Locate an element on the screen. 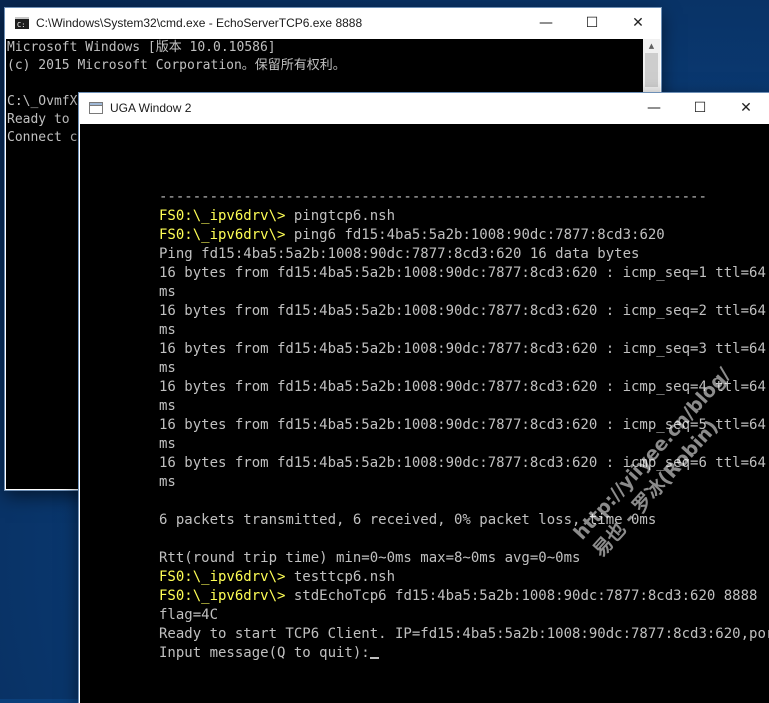 Image resolution: width=769 pixels, height=703 pixels. input-line: Input message(Q to quit): is located at coordinates (464, 653).